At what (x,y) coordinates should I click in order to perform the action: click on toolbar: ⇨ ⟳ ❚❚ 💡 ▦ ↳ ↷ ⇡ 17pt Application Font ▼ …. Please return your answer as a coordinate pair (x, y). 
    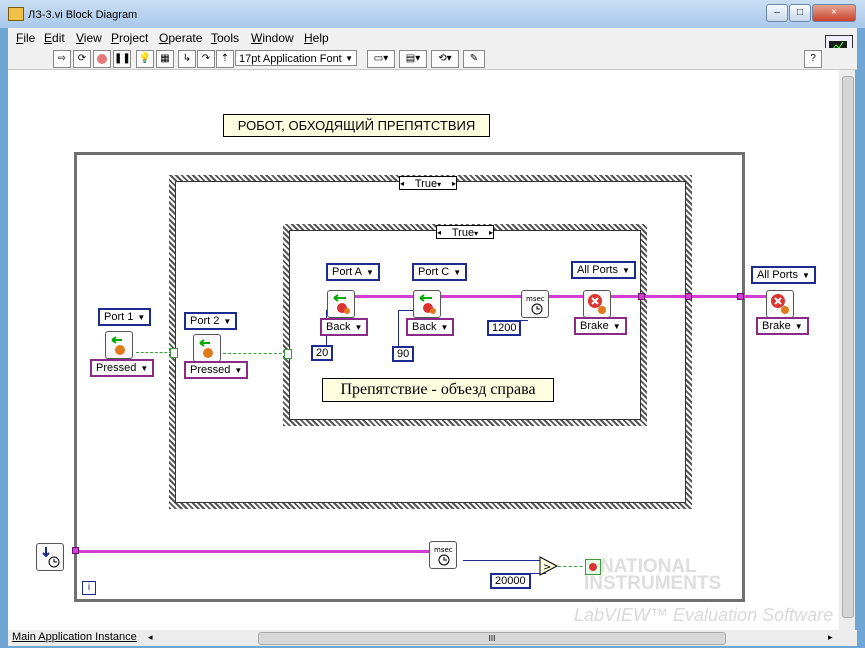
    Looking at the image, I should click on (432, 59).